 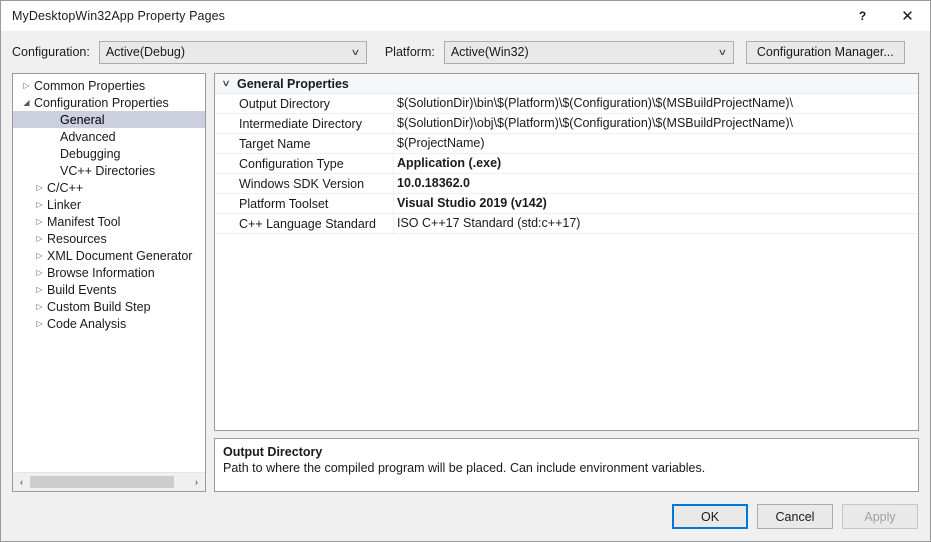 I want to click on configuration-label: Configuration:, so click(x=51, y=52).